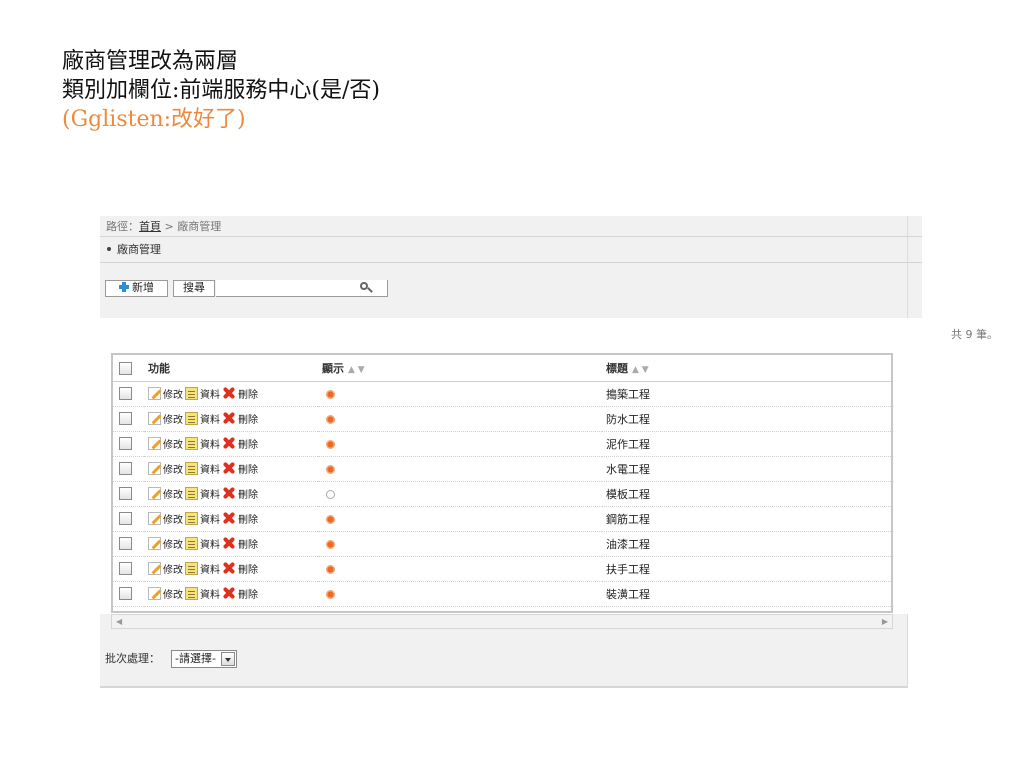 This screenshot has width=1024, height=768. What do you see at coordinates (885, 621) in the screenshot?
I see `scroll-right-icon: ▶` at bounding box center [885, 621].